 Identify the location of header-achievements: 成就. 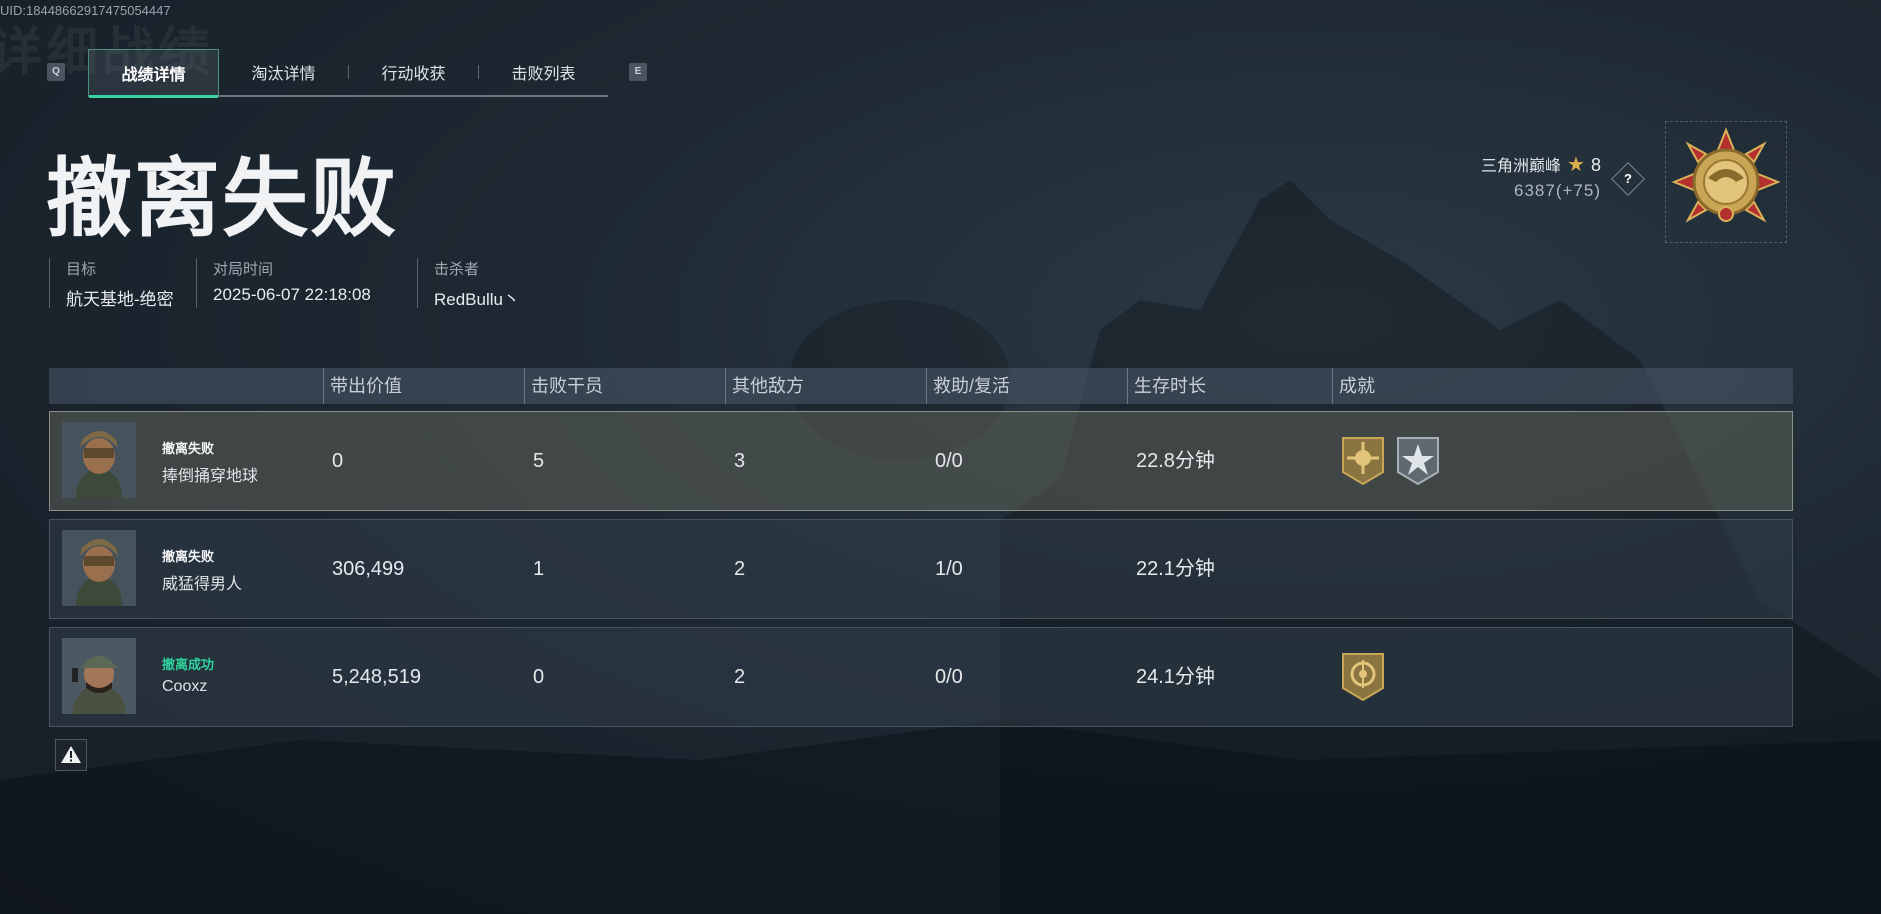
(1353, 386).